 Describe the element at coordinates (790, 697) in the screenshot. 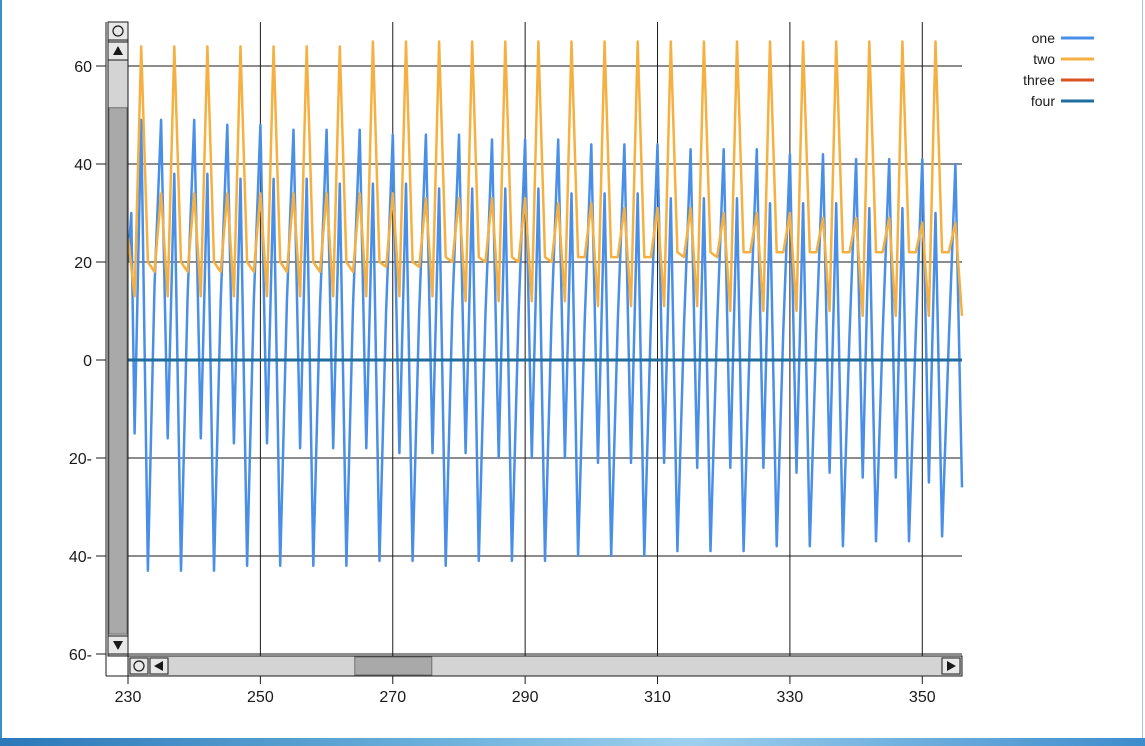

I see `x-tick-label: 330` at that location.